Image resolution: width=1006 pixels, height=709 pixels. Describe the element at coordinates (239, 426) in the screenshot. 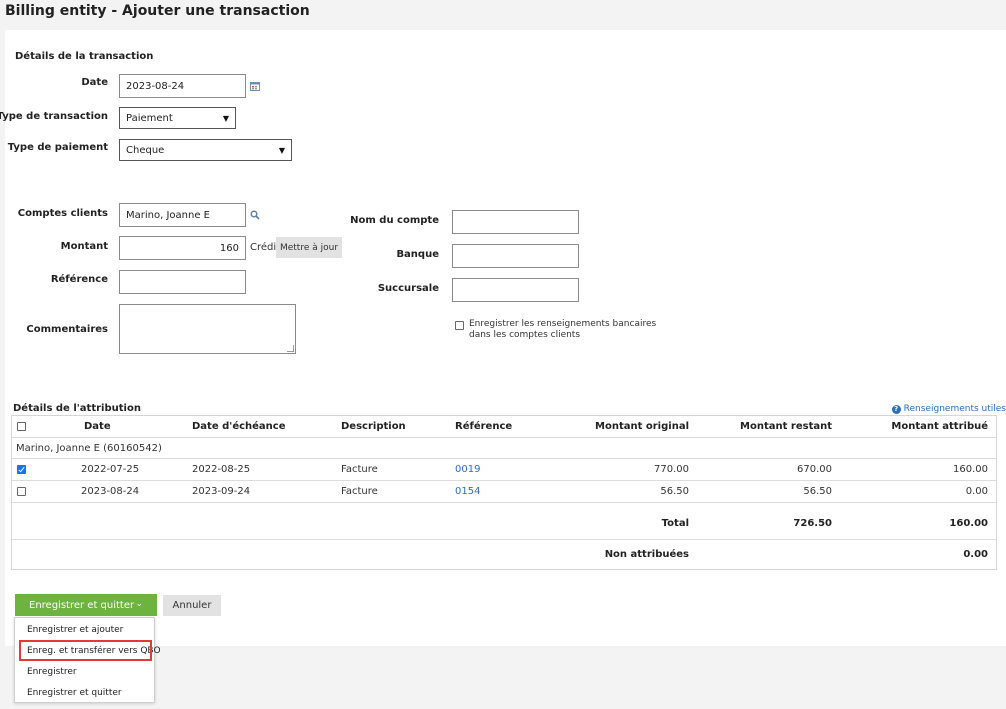

I see `col-due-date: Date d'échéance` at that location.